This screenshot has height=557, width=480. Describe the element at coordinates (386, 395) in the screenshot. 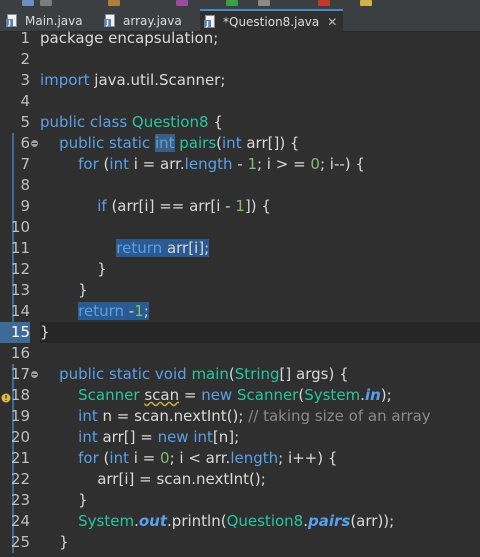

I see `code-token: );` at that location.